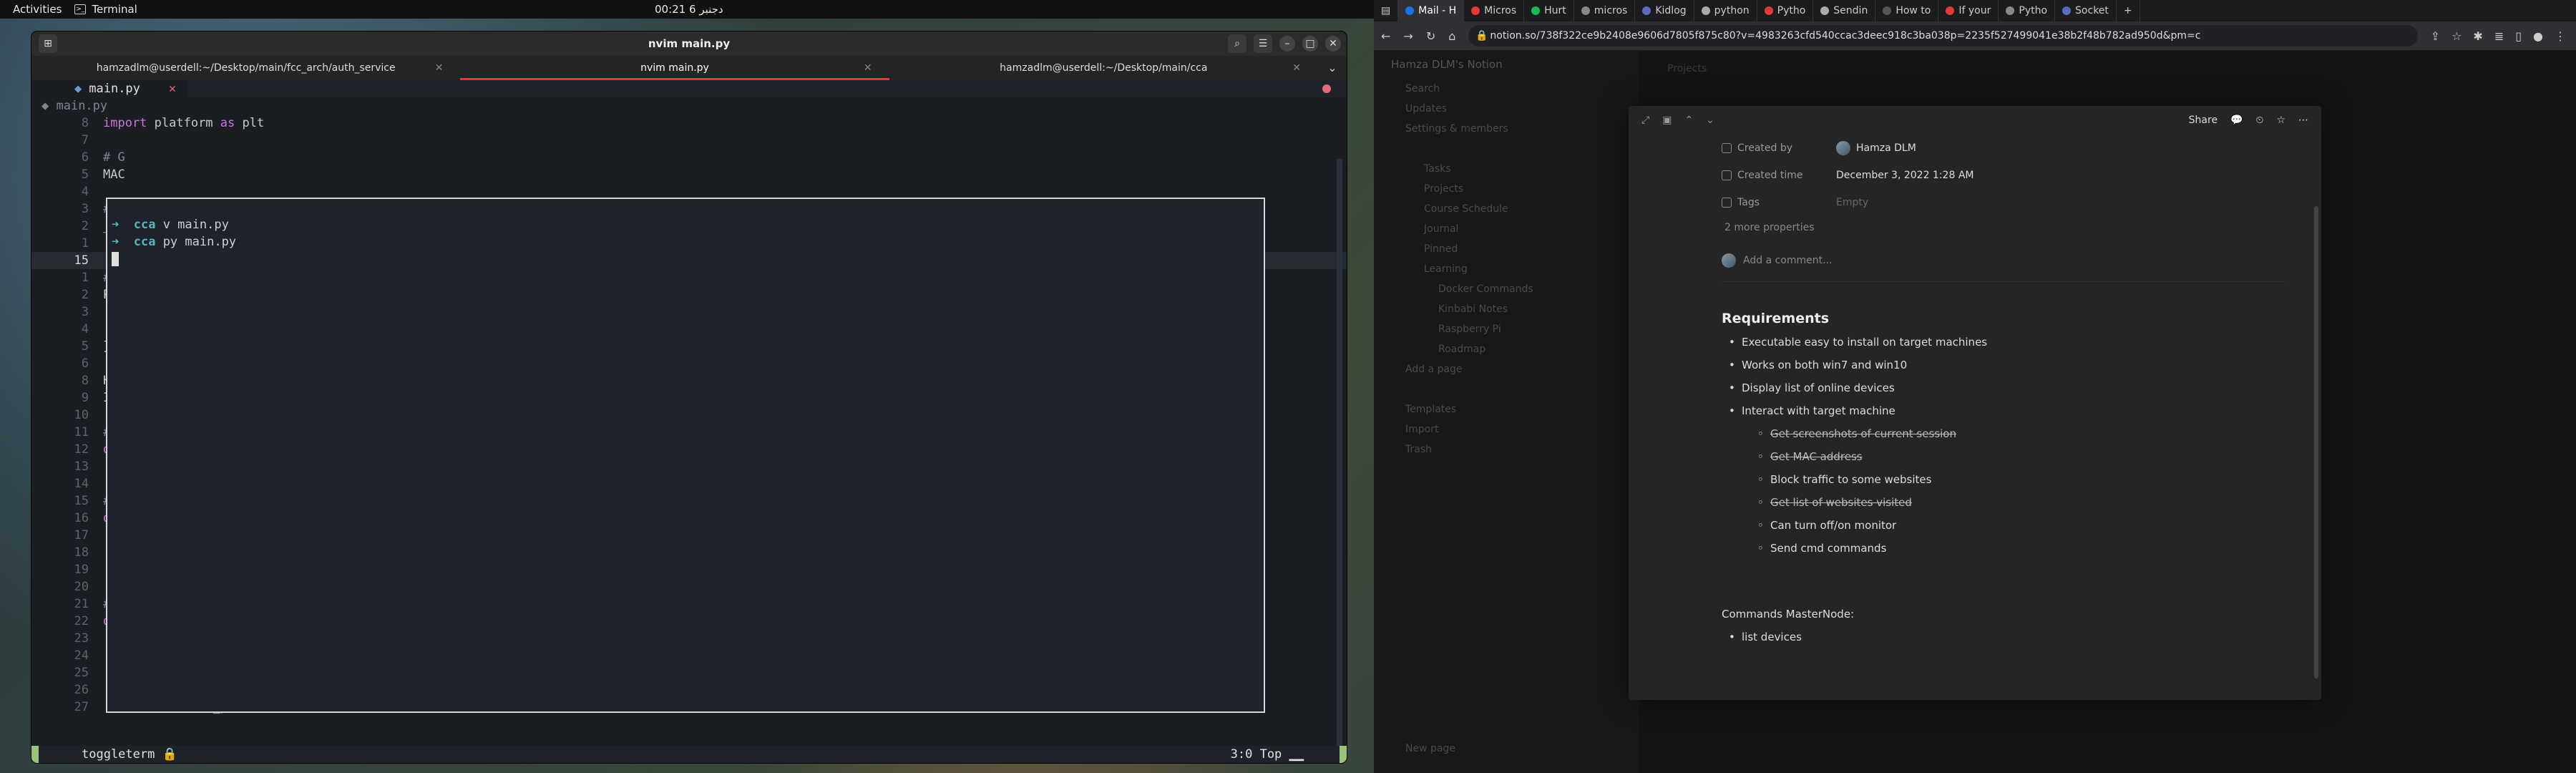 The width and height of the screenshot is (2576, 773). I want to click on sidebar-item: Learning, so click(1506, 269).